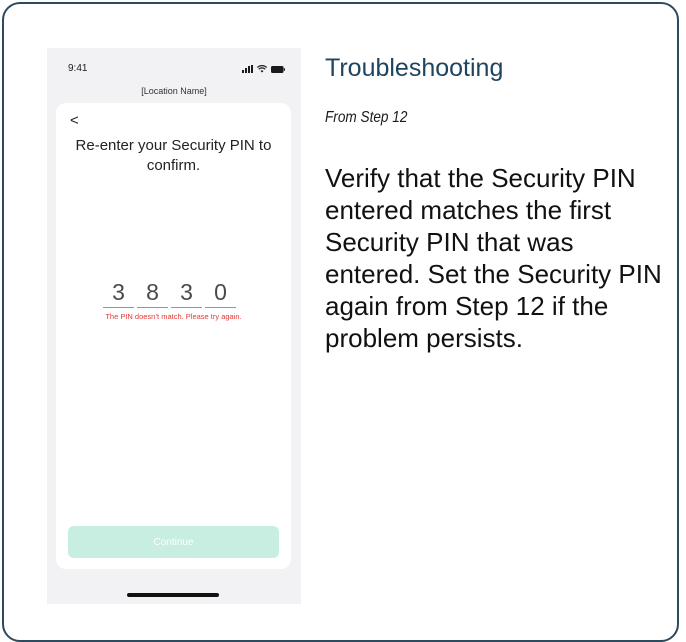 This screenshot has height=642, width=686. I want to click on signal-icon, so click(247, 69).